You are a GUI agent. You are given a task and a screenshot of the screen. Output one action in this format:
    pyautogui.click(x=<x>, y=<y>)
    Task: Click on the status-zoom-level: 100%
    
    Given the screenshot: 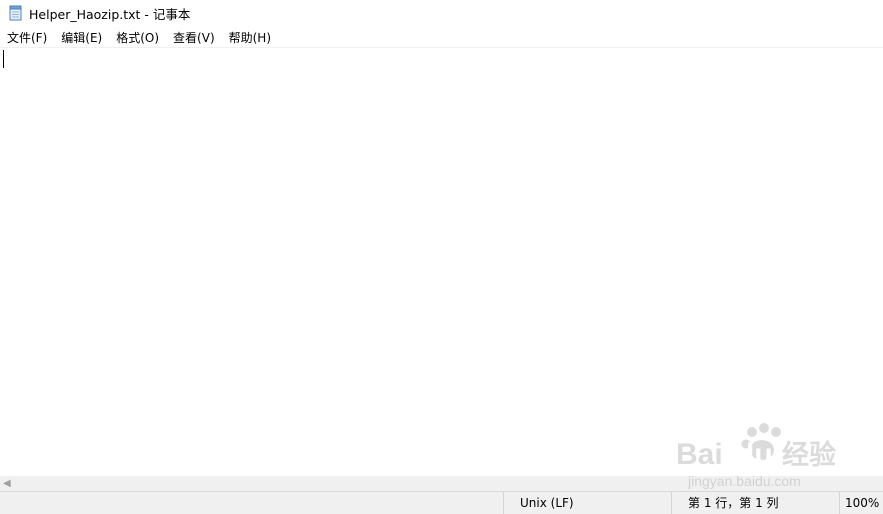 What is the action you would take?
    pyautogui.click(x=861, y=503)
    